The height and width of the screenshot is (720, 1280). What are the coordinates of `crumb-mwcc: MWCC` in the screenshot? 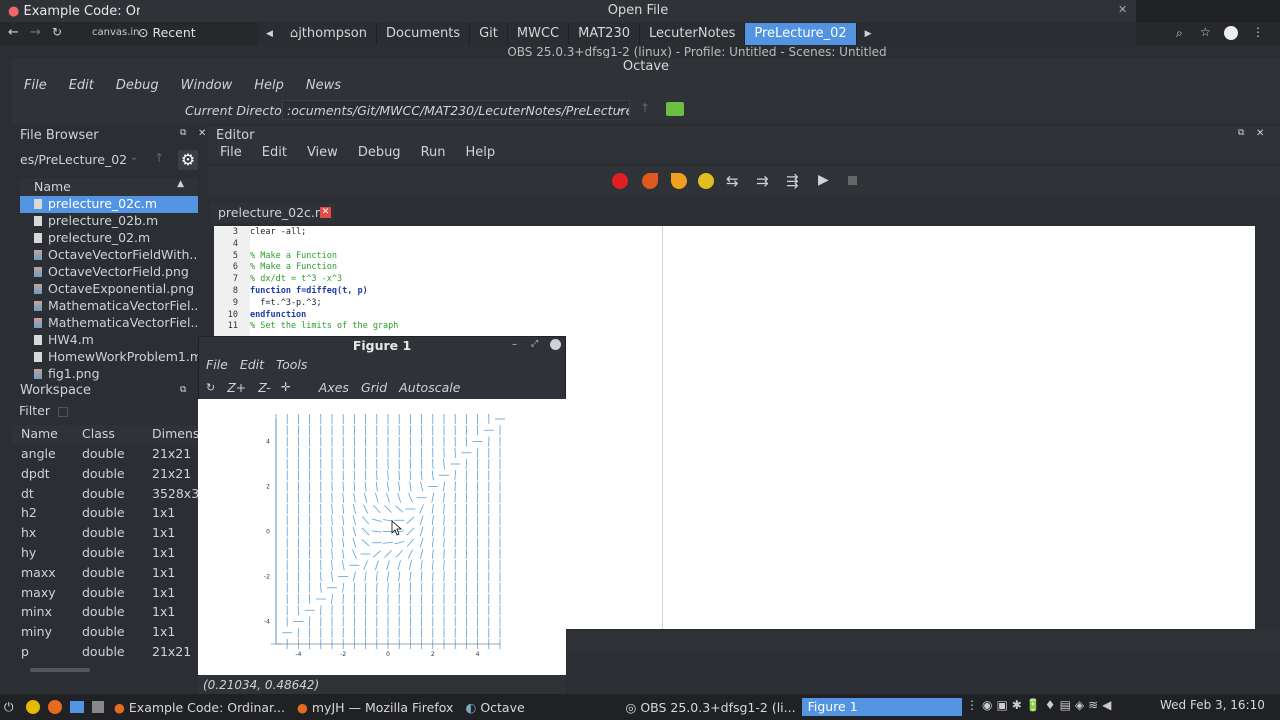 It's located at (539, 34).